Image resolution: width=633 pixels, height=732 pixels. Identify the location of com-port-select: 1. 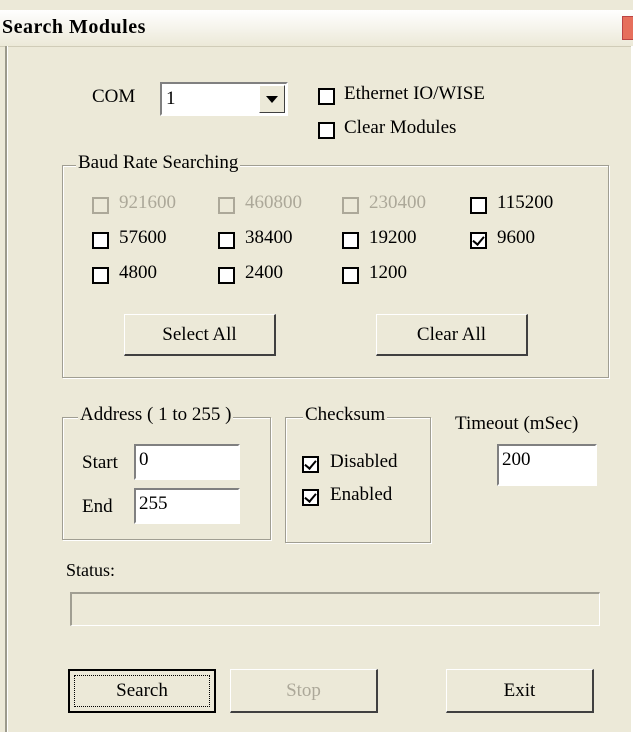
(224, 99).